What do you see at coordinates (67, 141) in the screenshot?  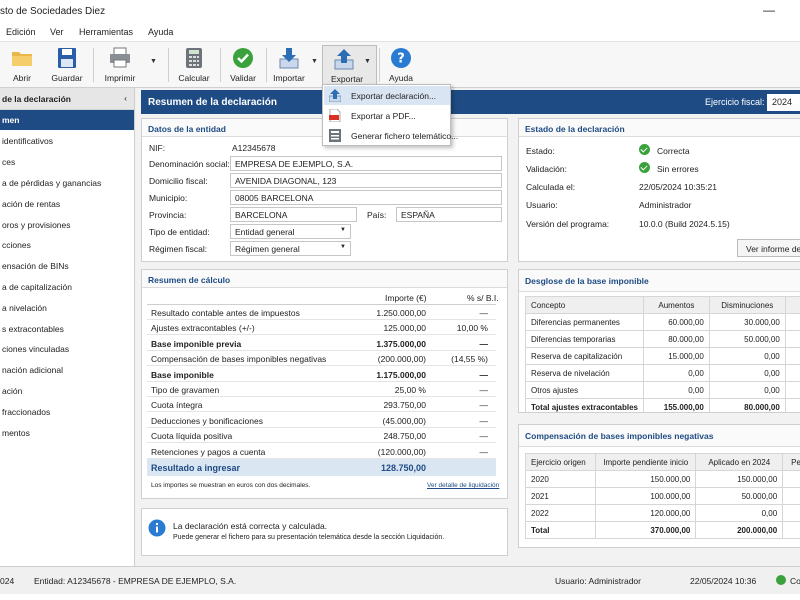 I see `sidebar-item: identificativos` at bounding box center [67, 141].